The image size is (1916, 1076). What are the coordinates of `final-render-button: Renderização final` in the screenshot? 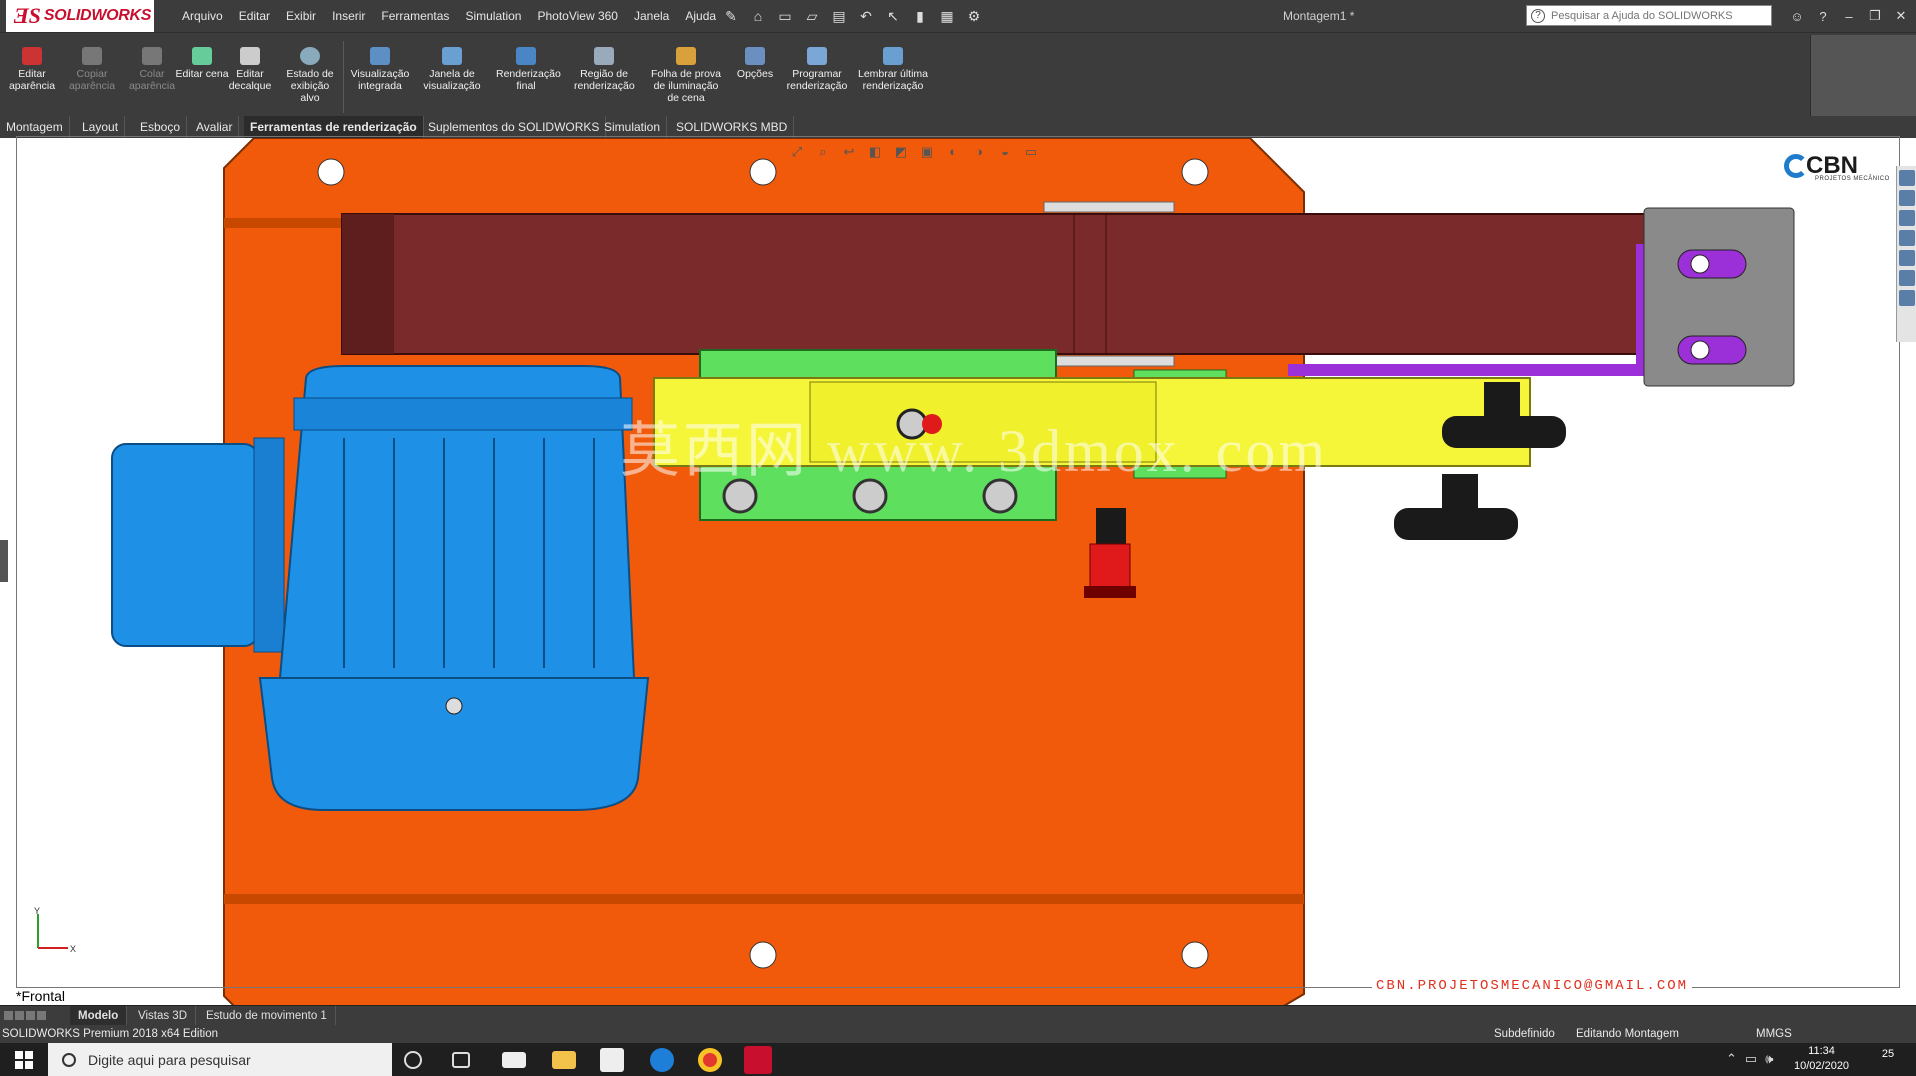 It's located at (528, 69).